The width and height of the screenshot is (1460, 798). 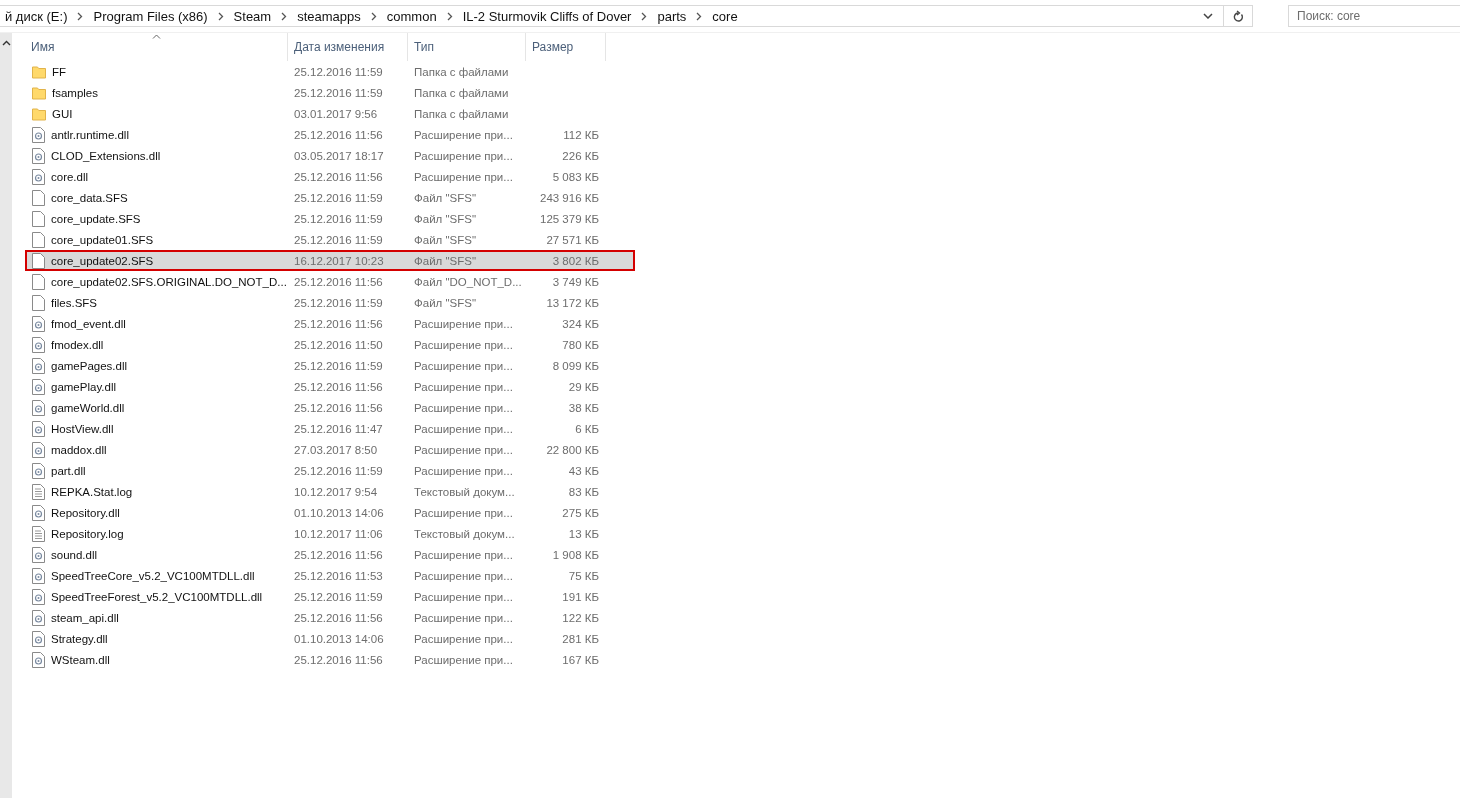 What do you see at coordinates (583, 491) in the screenshot?
I see `file-size: 83 КБ` at bounding box center [583, 491].